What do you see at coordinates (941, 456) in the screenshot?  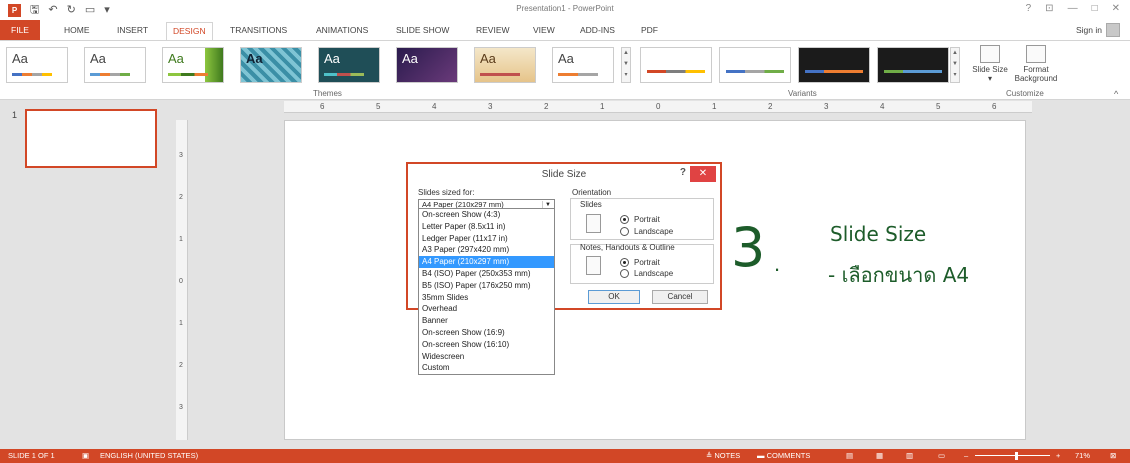 I see `slideshow-view-icon: ▭` at bounding box center [941, 456].